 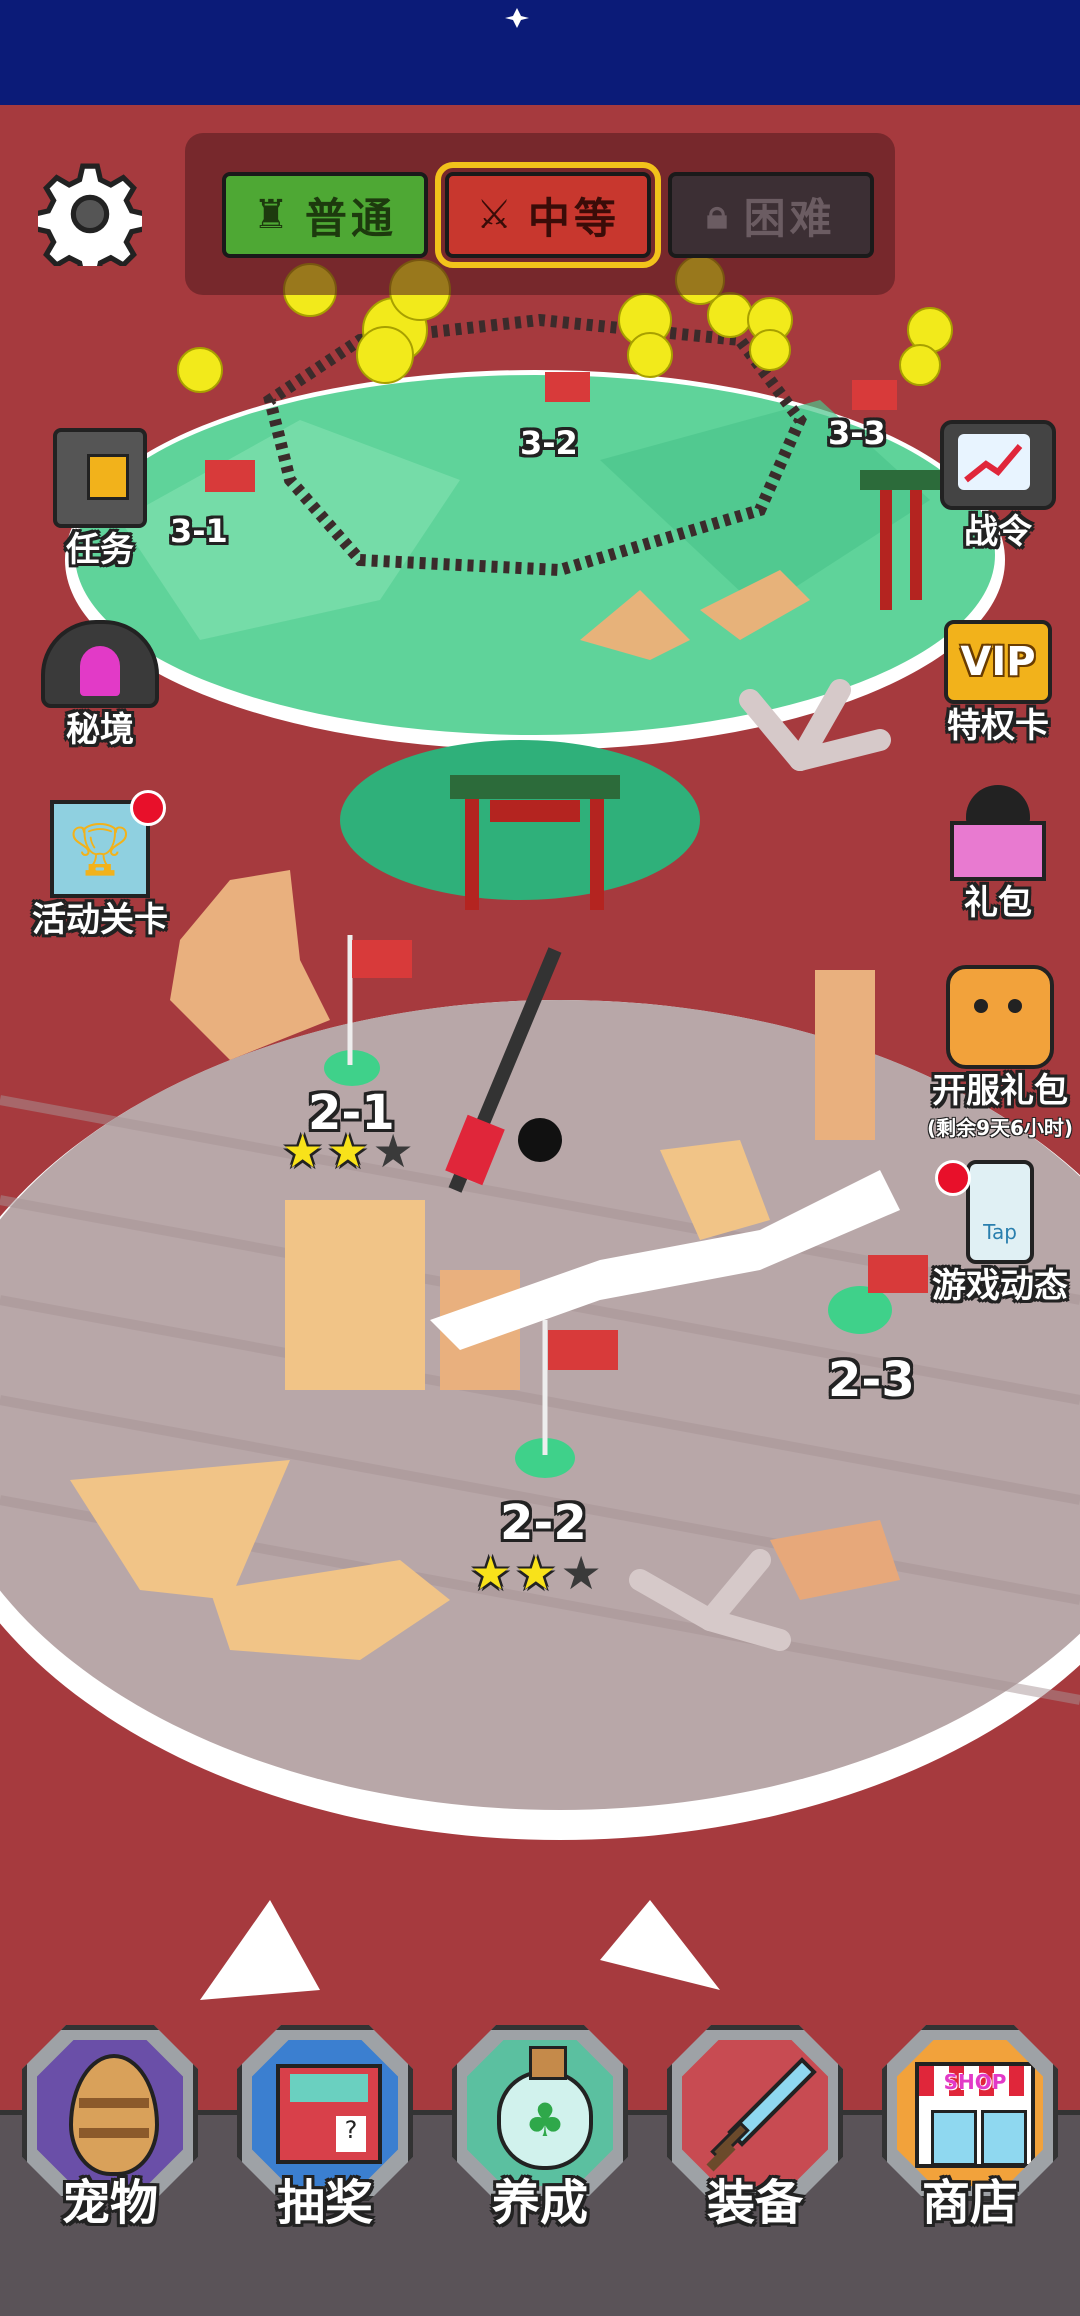 What do you see at coordinates (1000, 1017) in the screenshot?
I see `launch-gift-character-icon` at bounding box center [1000, 1017].